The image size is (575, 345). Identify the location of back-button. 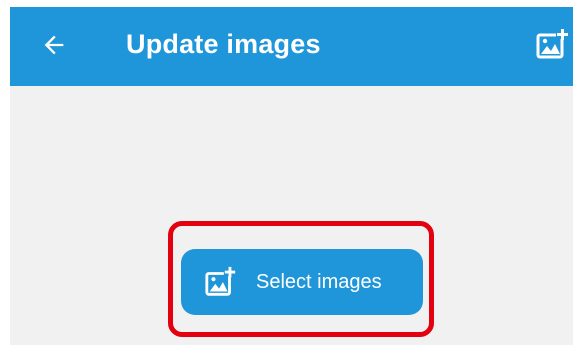
(54, 45).